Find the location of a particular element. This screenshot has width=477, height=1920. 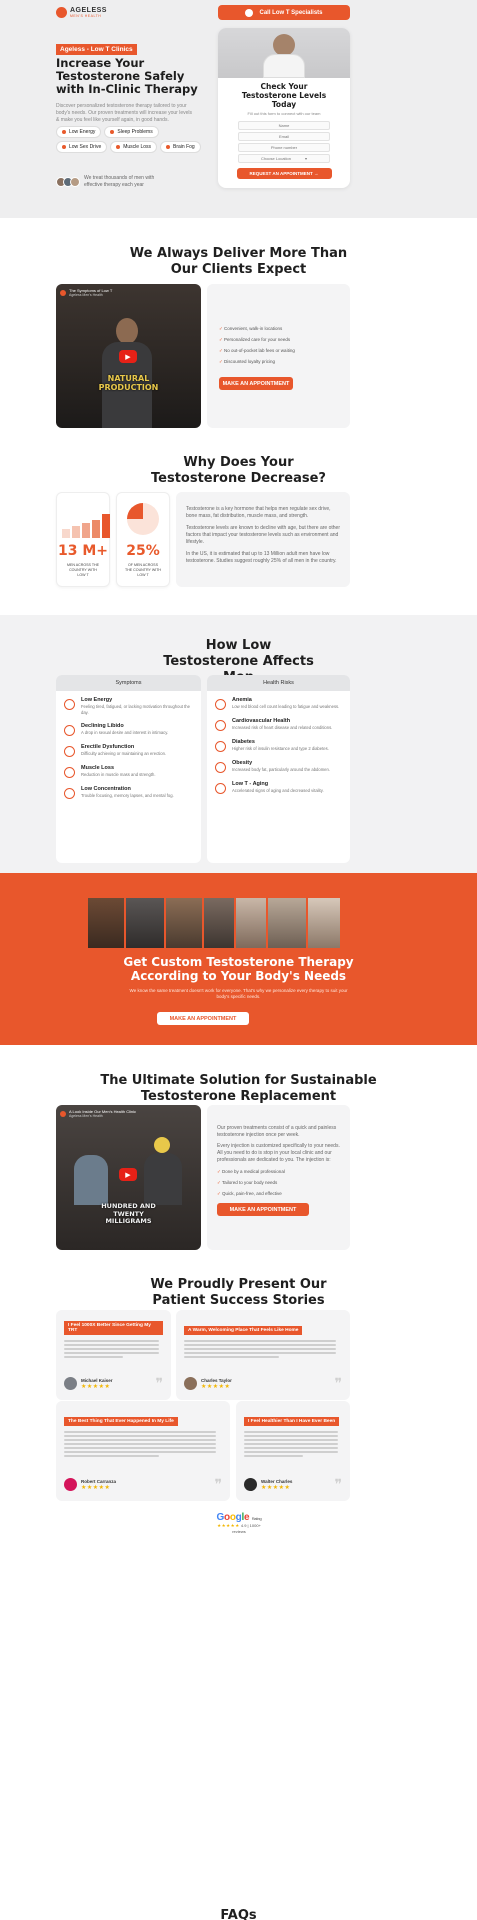

stat-card-1: 13 M+ MEN ACROSS THE COUNTRY WITH LOW T is located at coordinates (83, 539).